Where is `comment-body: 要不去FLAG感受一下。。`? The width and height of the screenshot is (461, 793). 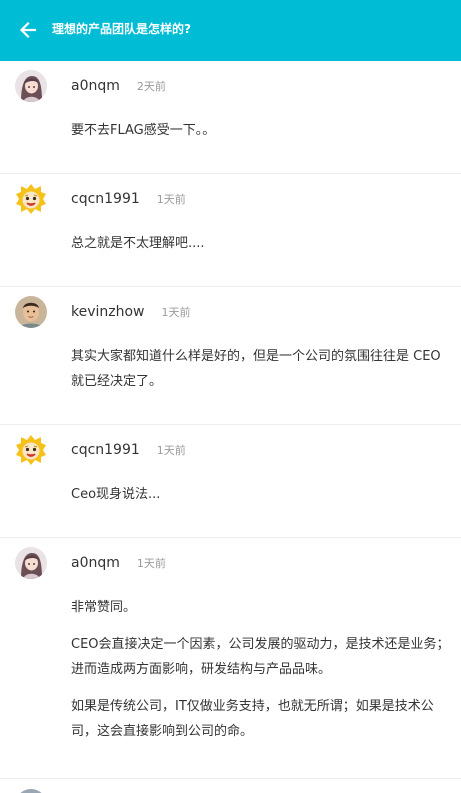 comment-body: 要不去FLAG感受一下。。 is located at coordinates (261, 130).